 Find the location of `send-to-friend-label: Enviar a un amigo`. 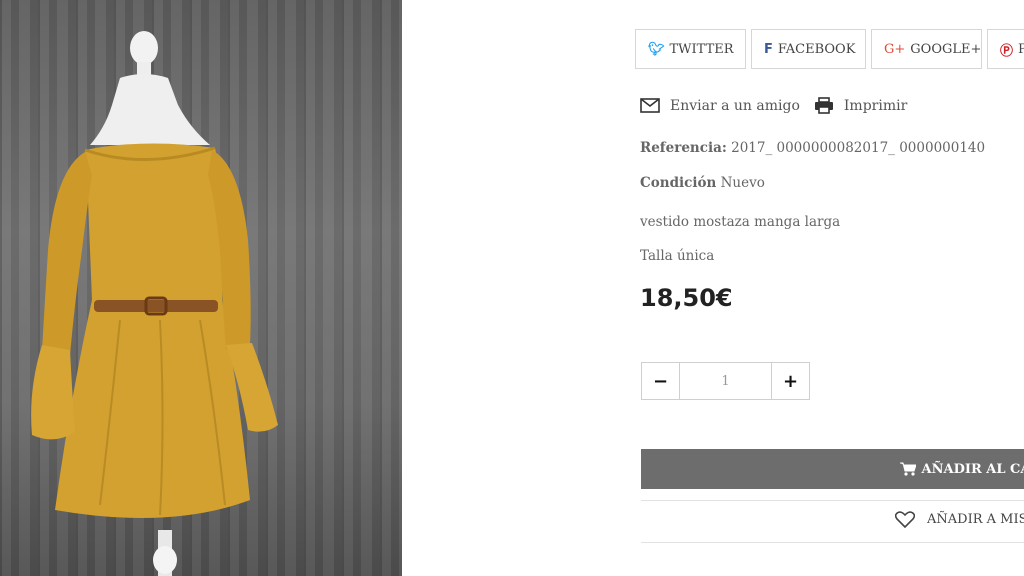

send-to-friend-label: Enviar a un amigo is located at coordinates (735, 105).